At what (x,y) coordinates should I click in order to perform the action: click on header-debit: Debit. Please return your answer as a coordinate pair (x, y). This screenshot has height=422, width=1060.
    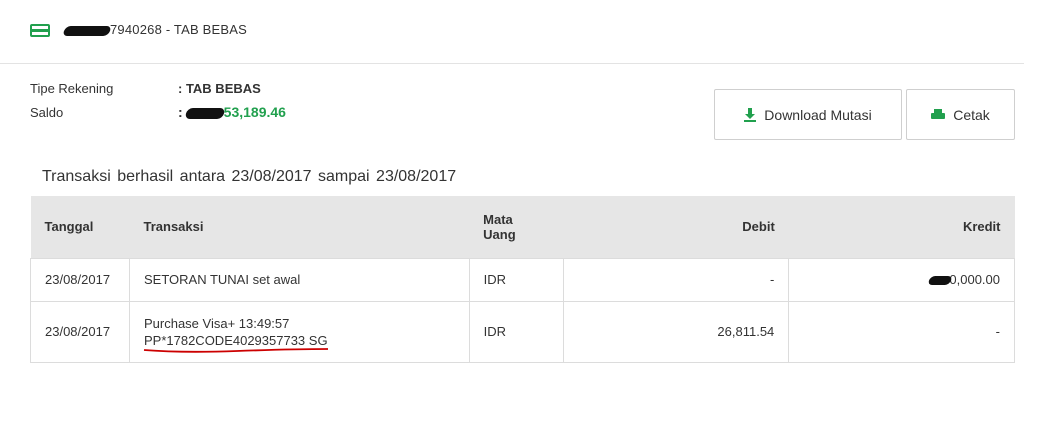
    Looking at the image, I should click on (758, 227).